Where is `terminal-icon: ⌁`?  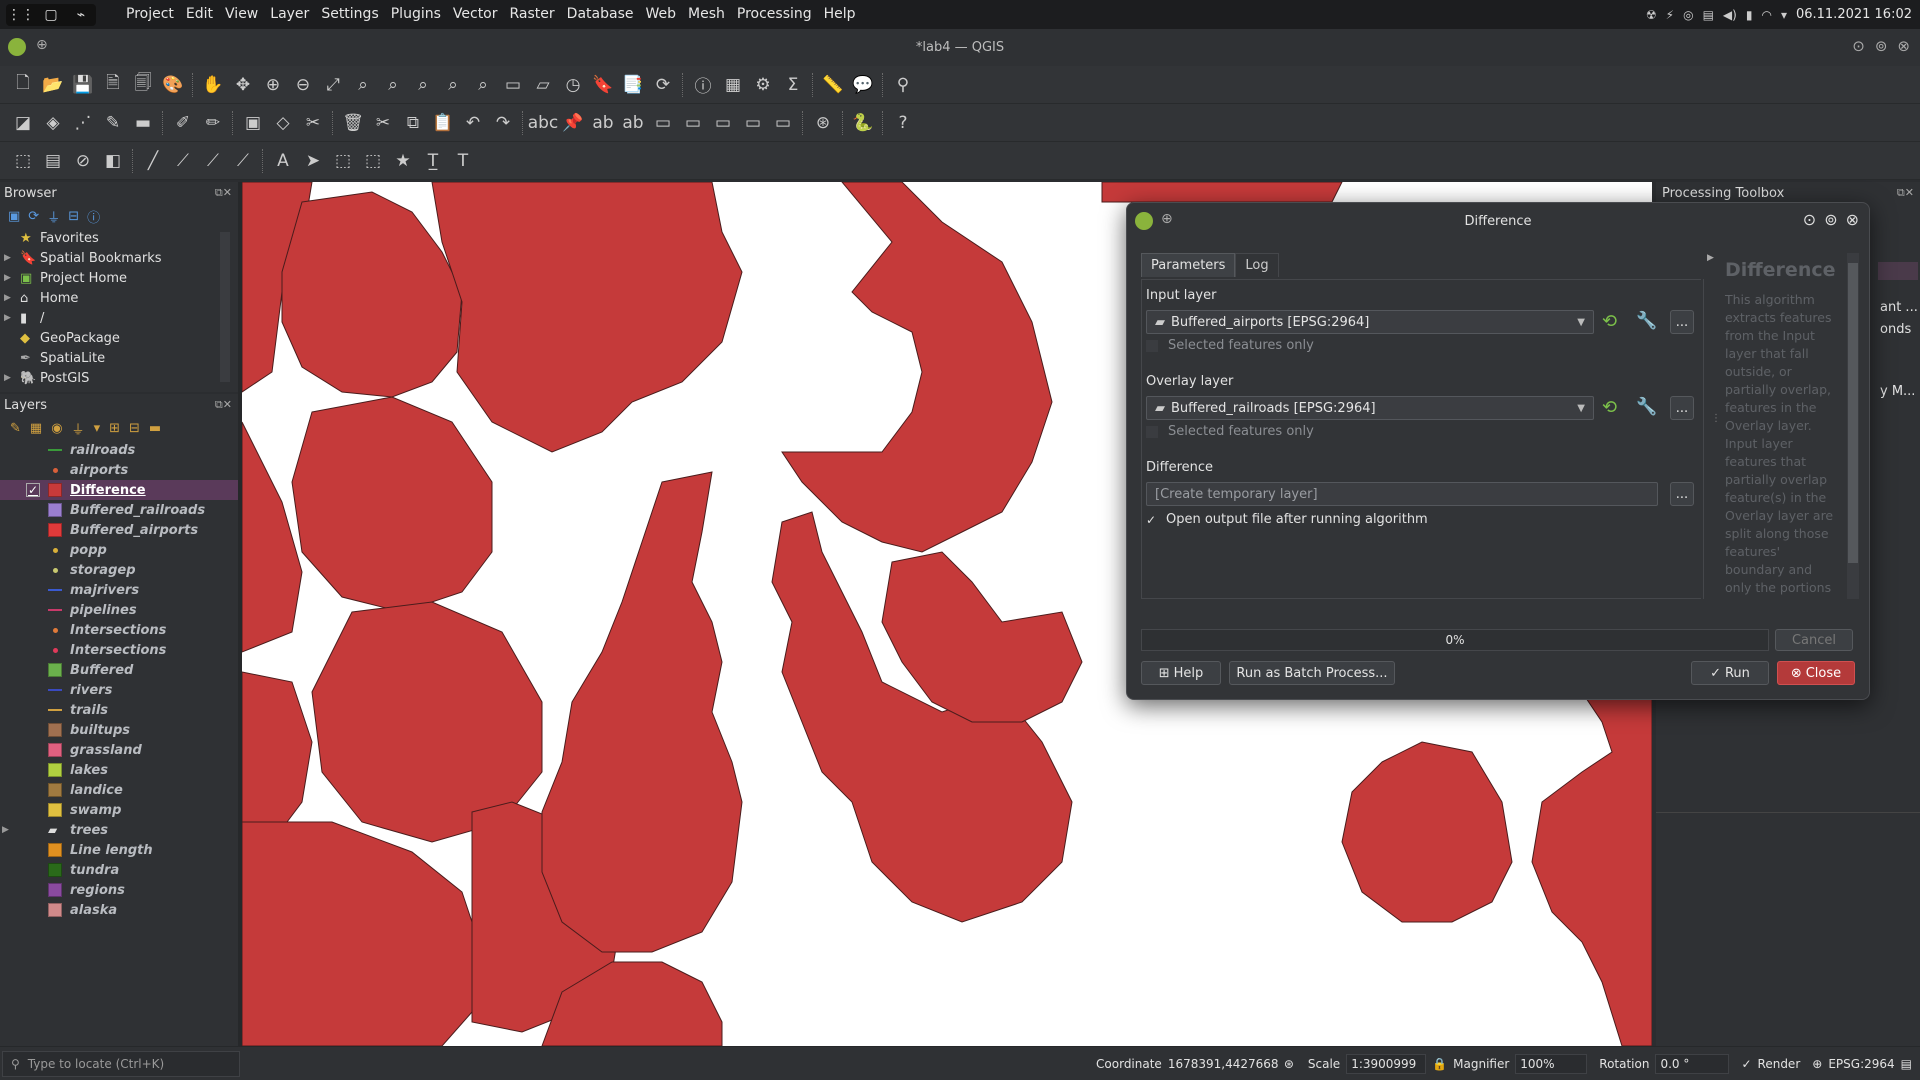
terminal-icon: ⌁ is located at coordinates (81, 15).